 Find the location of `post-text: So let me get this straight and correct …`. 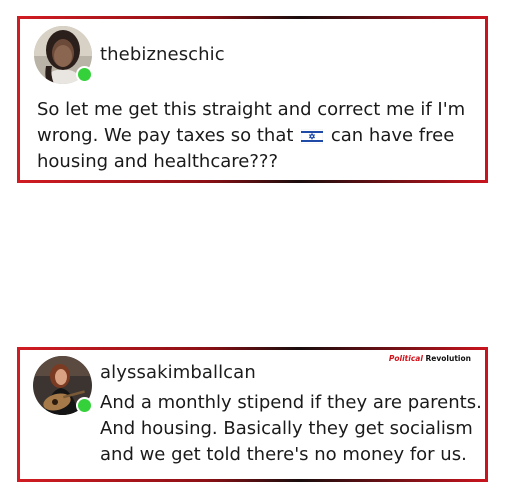

post-text: So let me get this straight and correct … is located at coordinates (257, 136).